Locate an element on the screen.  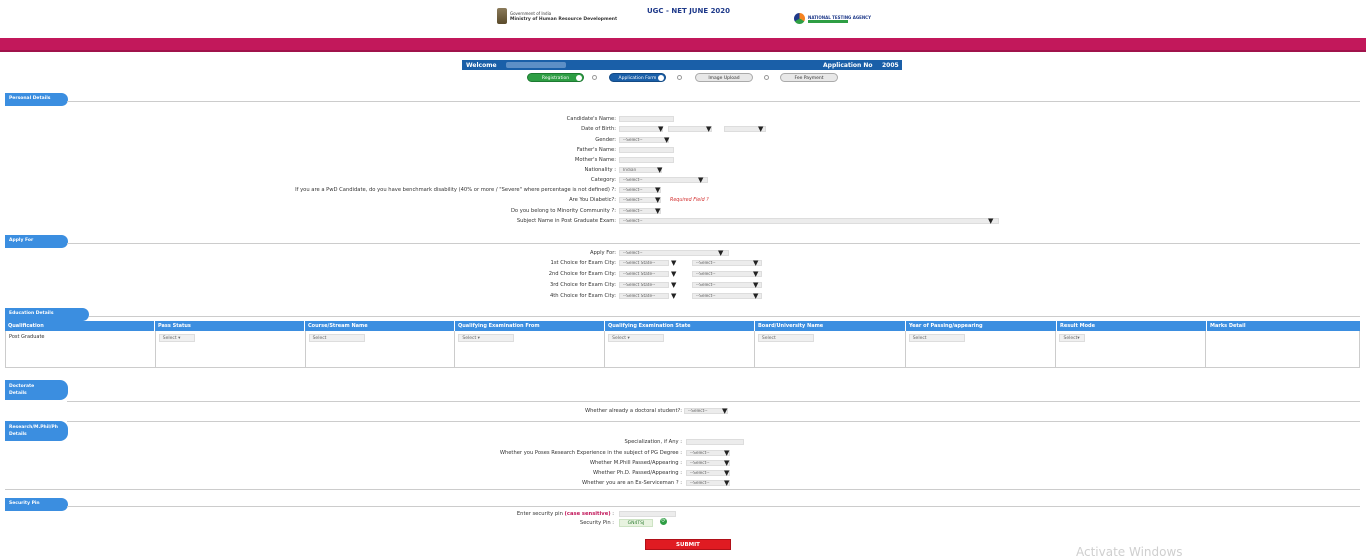
nav-register-query: Register Query is located at coordinates (616, 6).